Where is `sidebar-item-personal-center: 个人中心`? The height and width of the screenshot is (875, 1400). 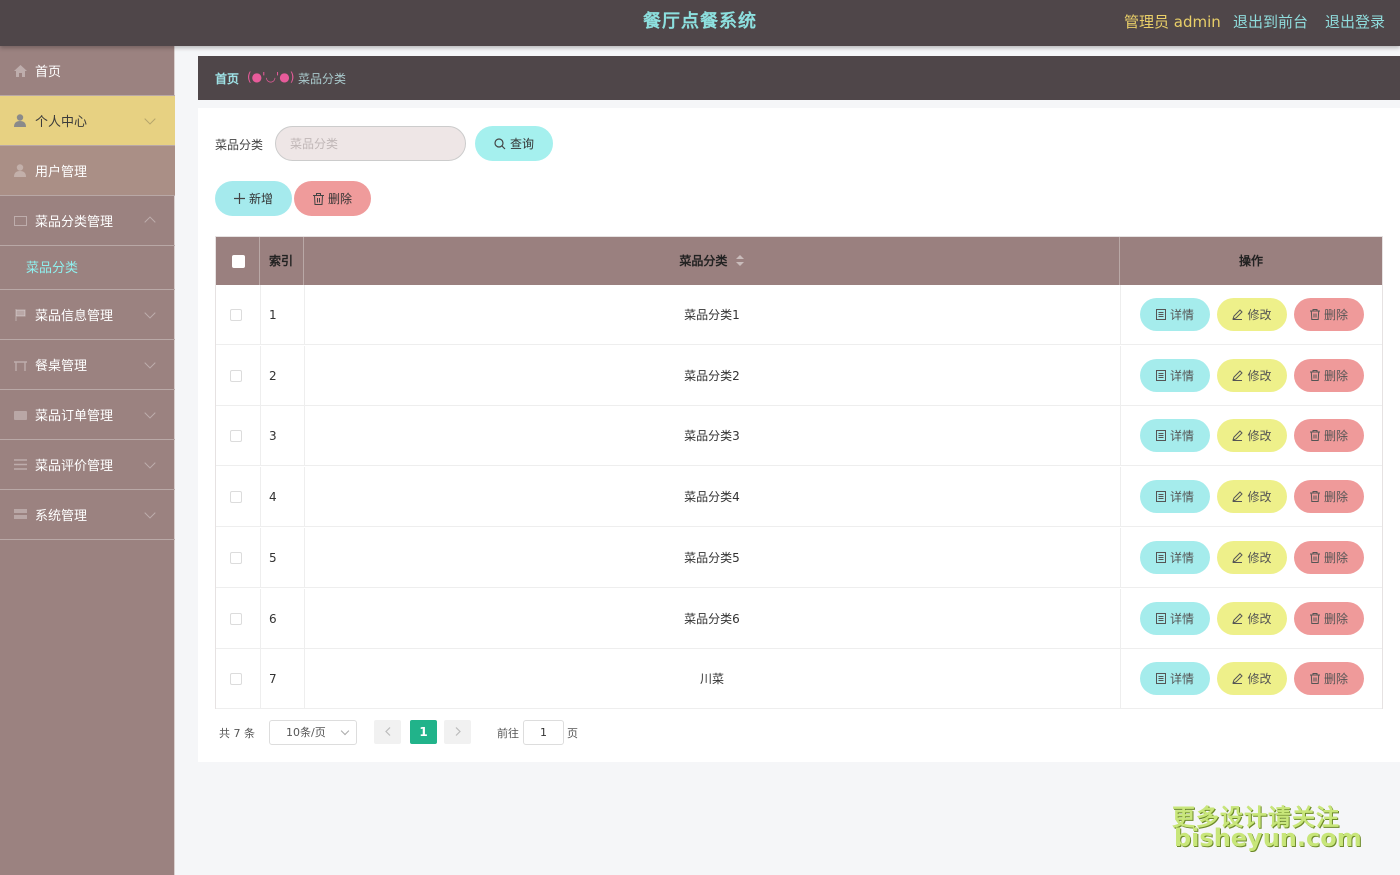
sidebar-item-personal-center: 个人中心 is located at coordinates (87, 121).